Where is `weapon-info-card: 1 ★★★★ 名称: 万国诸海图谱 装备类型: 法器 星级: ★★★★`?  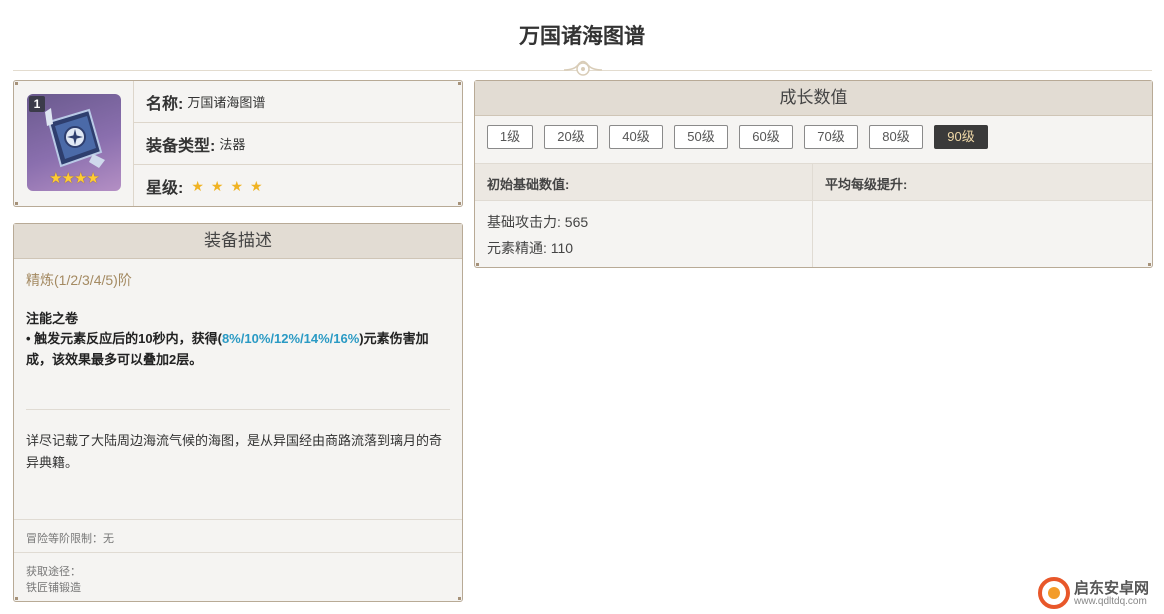
weapon-info-card: 1 ★★★★ 名称: 万国诸海图谱 装备类型: 法器 星级: ★★★★ is located at coordinates (238, 143).